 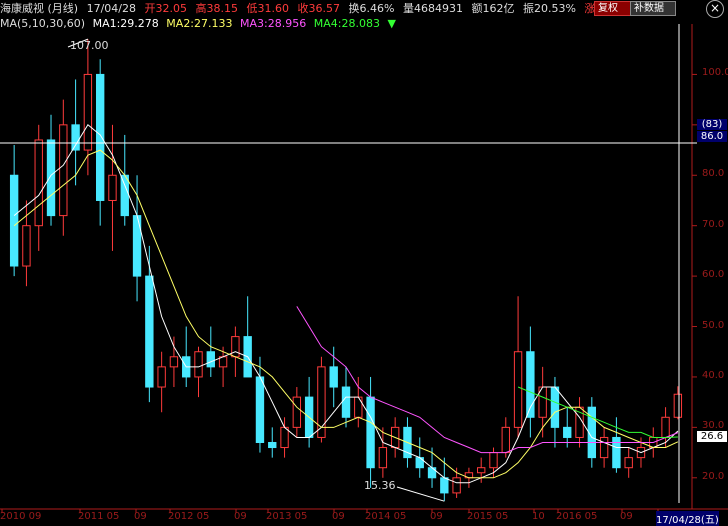 I want to click on max-price-label: 107.00, so click(x=89, y=45).